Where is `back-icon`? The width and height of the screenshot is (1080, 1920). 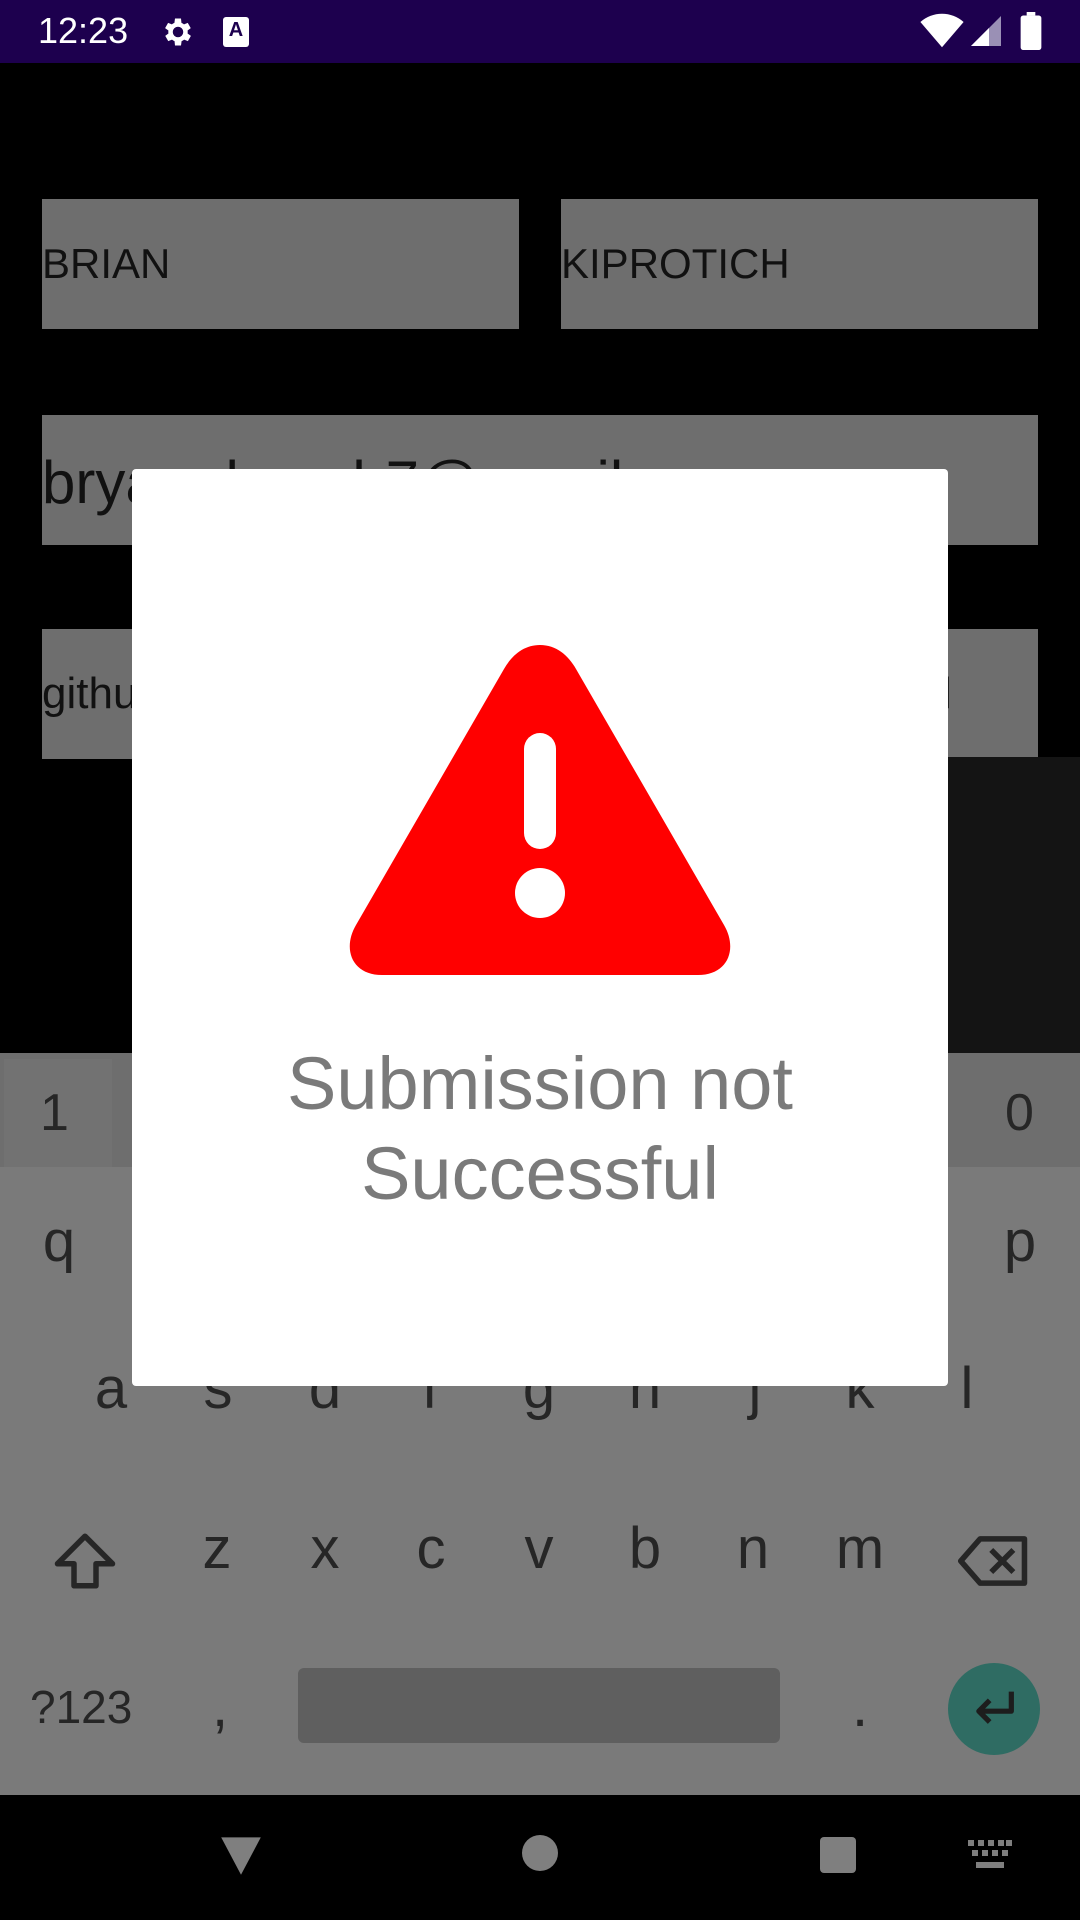
back-icon is located at coordinates (241, 1855).